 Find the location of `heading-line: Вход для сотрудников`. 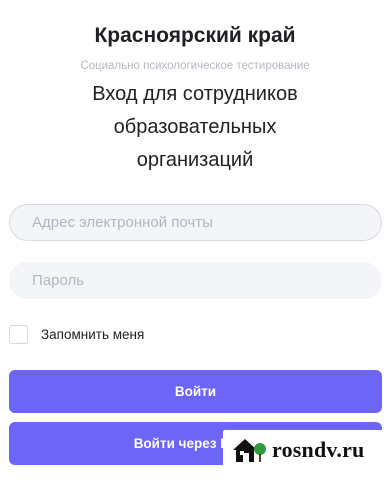

heading-line: Вход для сотрудников is located at coordinates (195, 94).